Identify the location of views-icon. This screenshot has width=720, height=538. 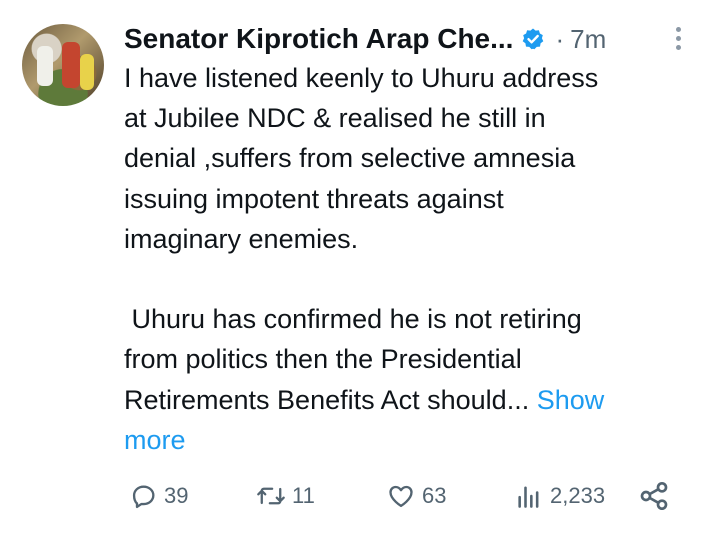
(528, 497).